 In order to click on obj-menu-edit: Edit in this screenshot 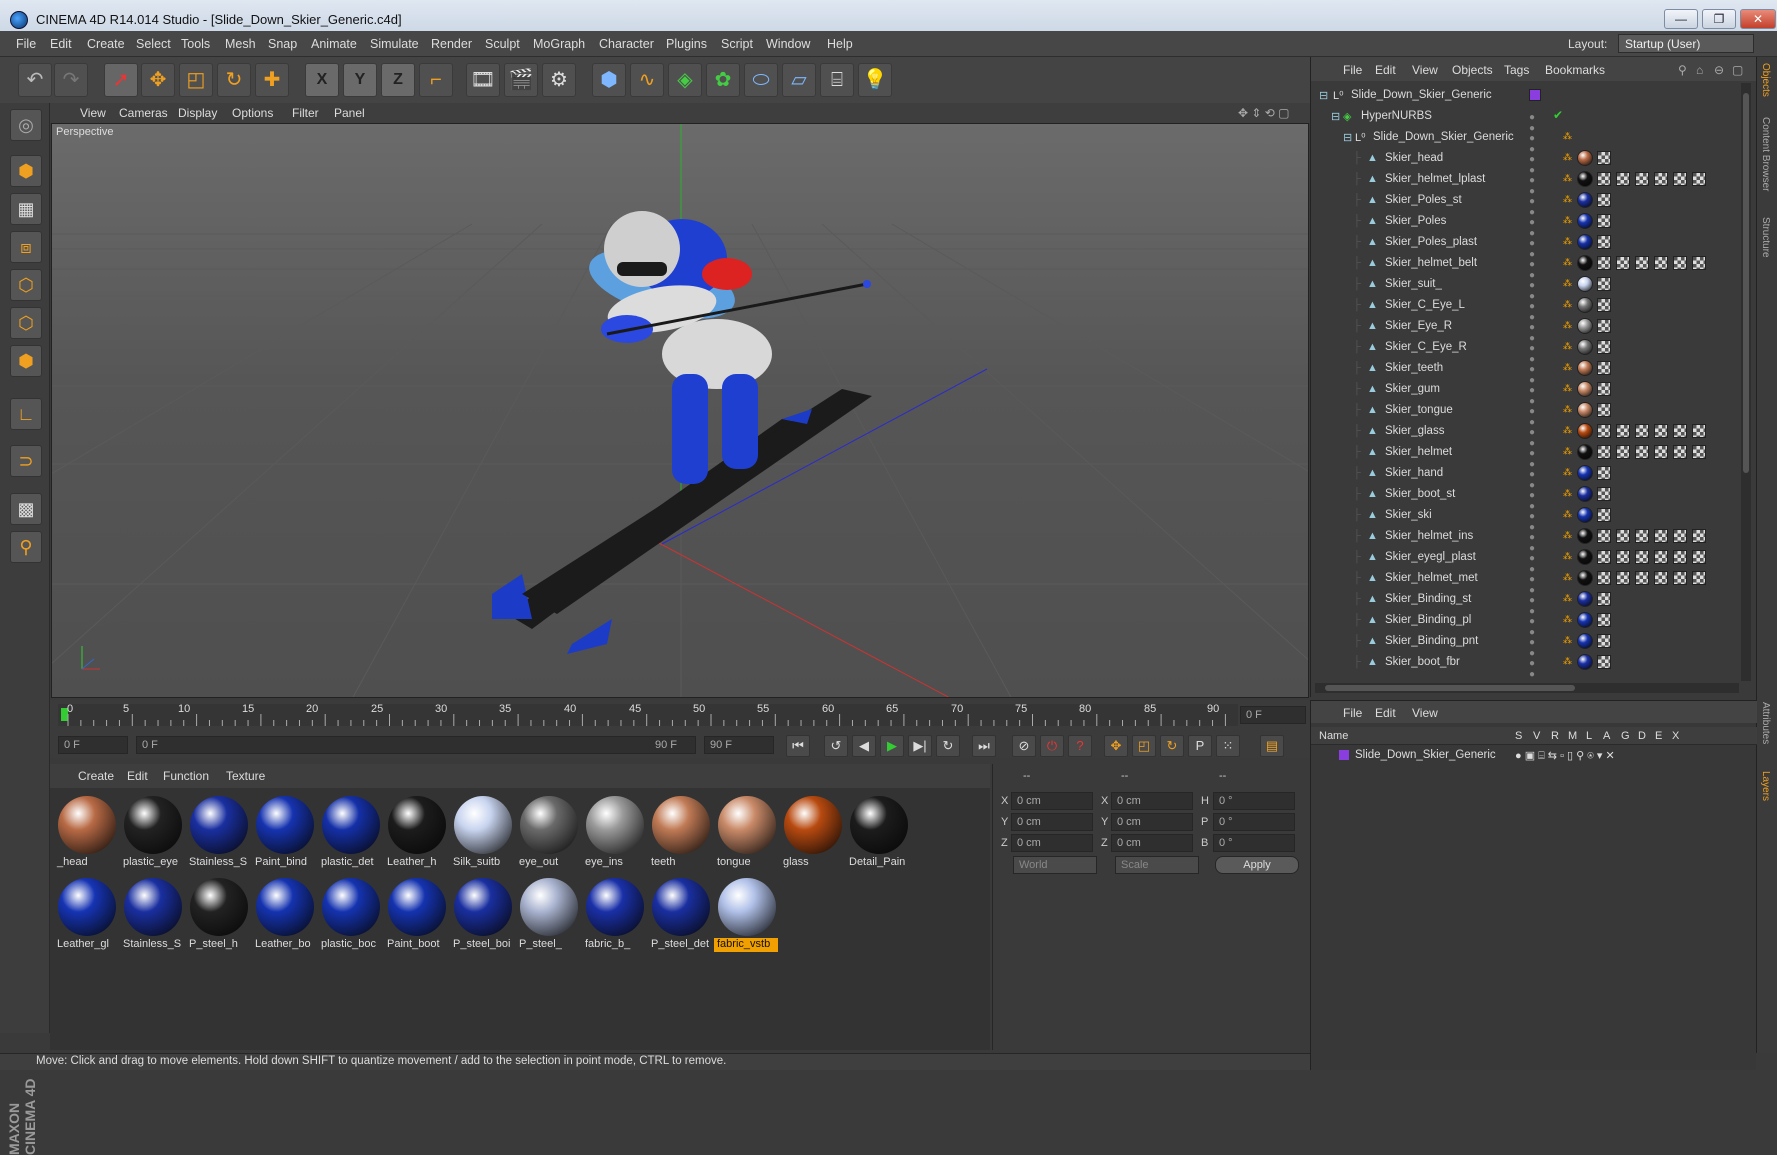, I will do `click(1385, 70)`.